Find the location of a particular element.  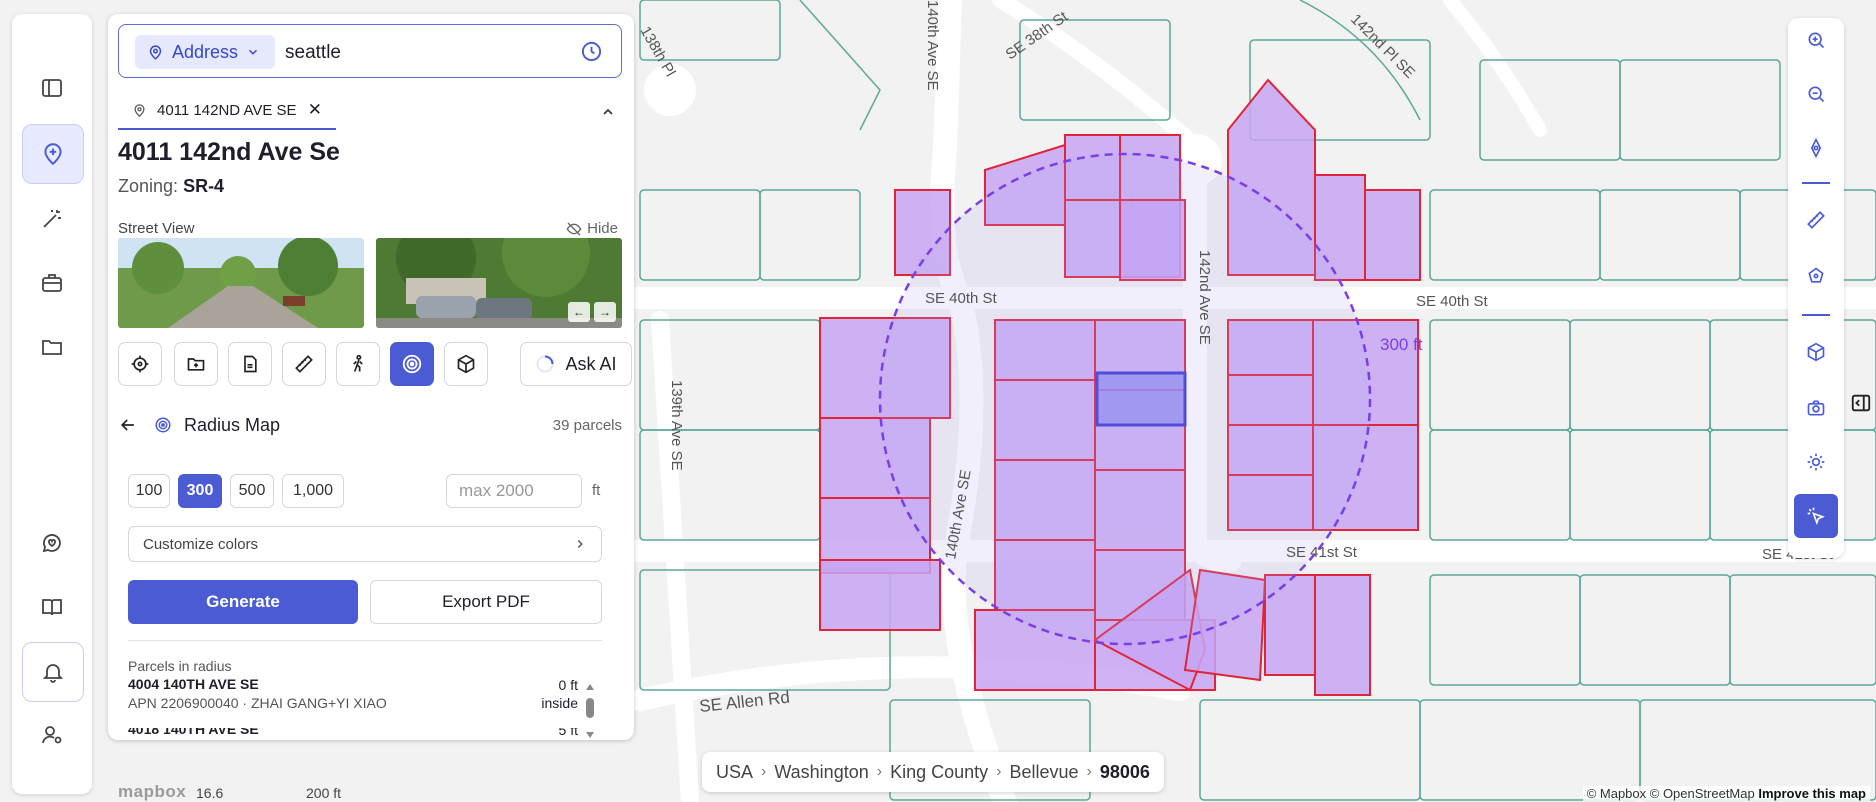

ask-ai-button: Ask AI is located at coordinates (576, 364).